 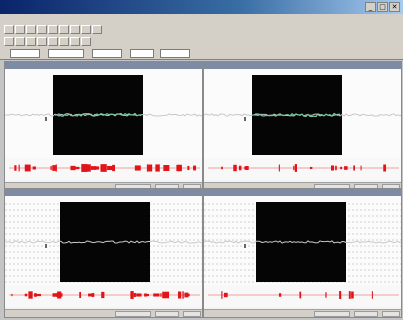 What do you see at coordinates (382, 7) in the screenshot?
I see `maximize-button: □` at bounding box center [382, 7].